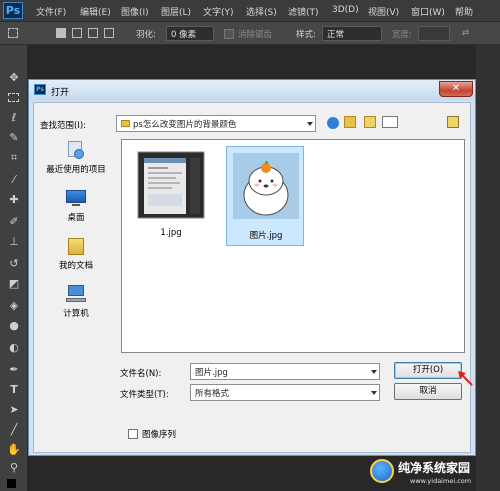 Image resolution: width=500 pixels, height=491 pixels. I want to click on place-computer: 计算机, so click(76, 307).